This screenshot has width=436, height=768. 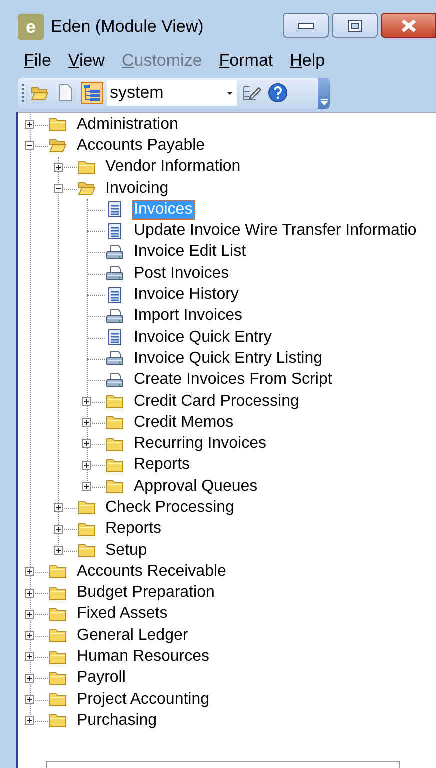 I want to click on tree-item: Import Invoices, so click(x=188, y=316).